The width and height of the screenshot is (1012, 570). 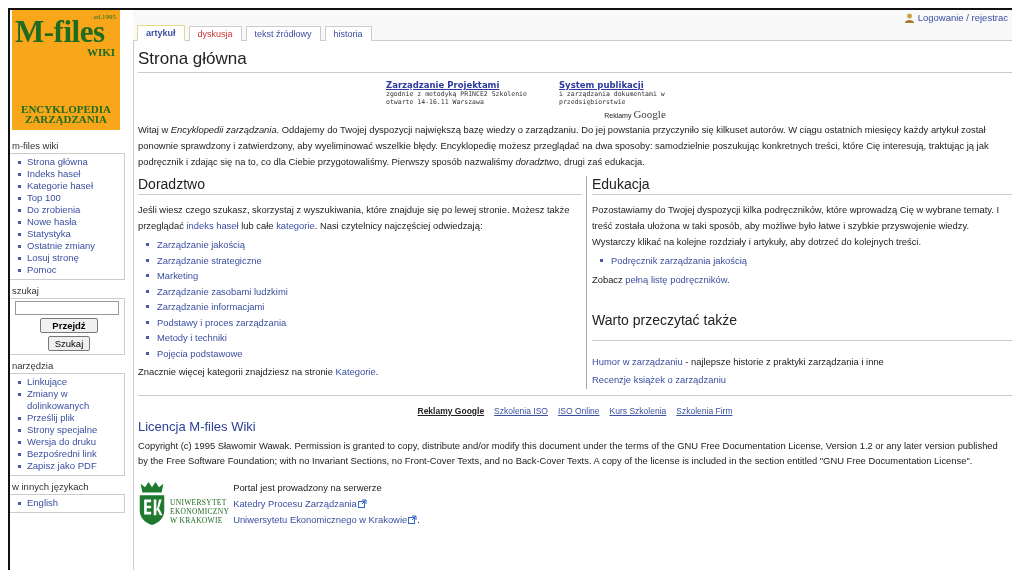 What do you see at coordinates (962, 17) in the screenshot?
I see `login-link: Logowanie / rejestrac` at bounding box center [962, 17].